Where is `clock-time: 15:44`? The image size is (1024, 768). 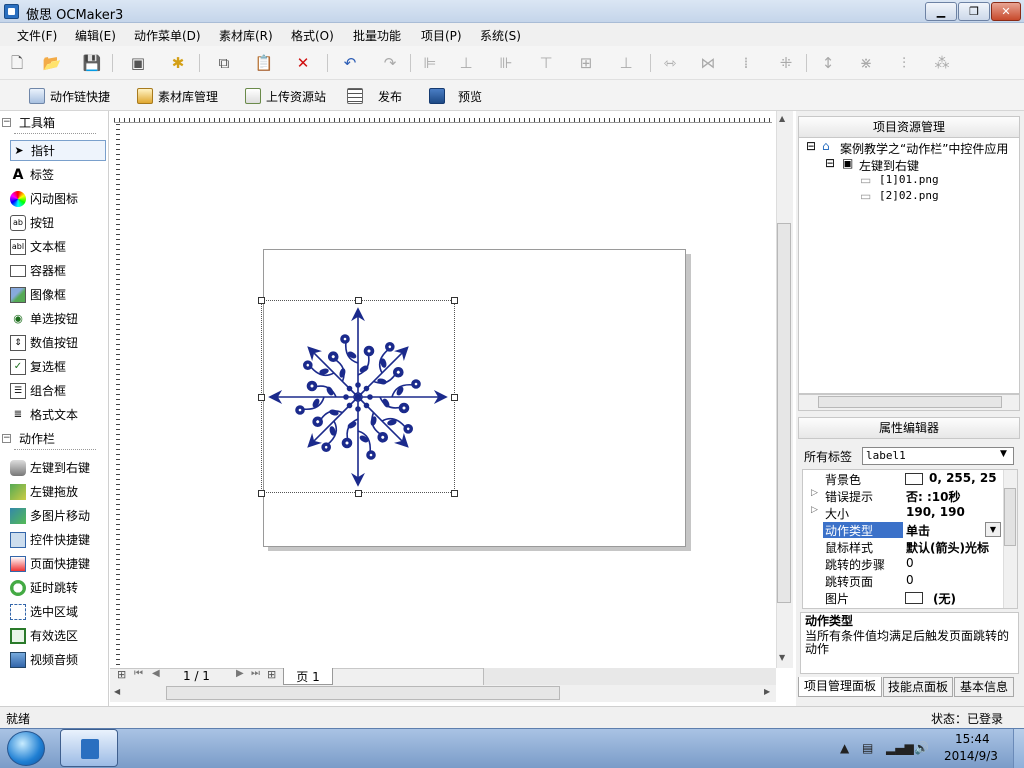 clock-time: 15:44 is located at coordinates (972, 739).